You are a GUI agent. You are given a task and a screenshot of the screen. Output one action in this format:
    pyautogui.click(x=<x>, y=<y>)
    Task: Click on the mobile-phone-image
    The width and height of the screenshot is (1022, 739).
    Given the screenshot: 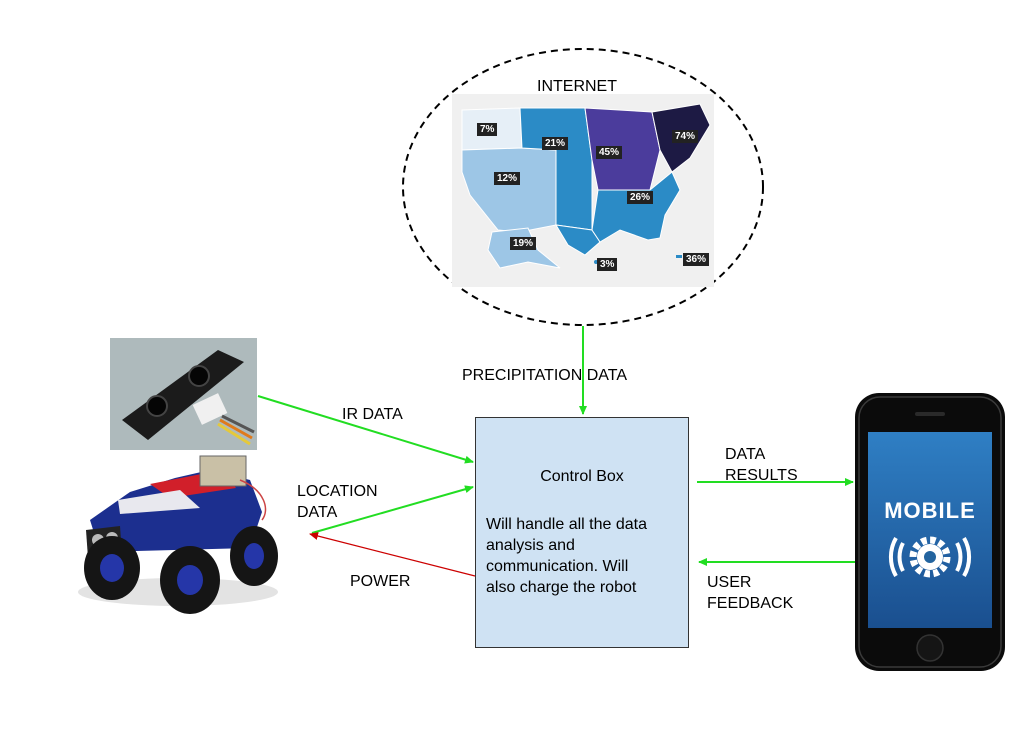 What is the action you would take?
    pyautogui.click(x=930, y=532)
    